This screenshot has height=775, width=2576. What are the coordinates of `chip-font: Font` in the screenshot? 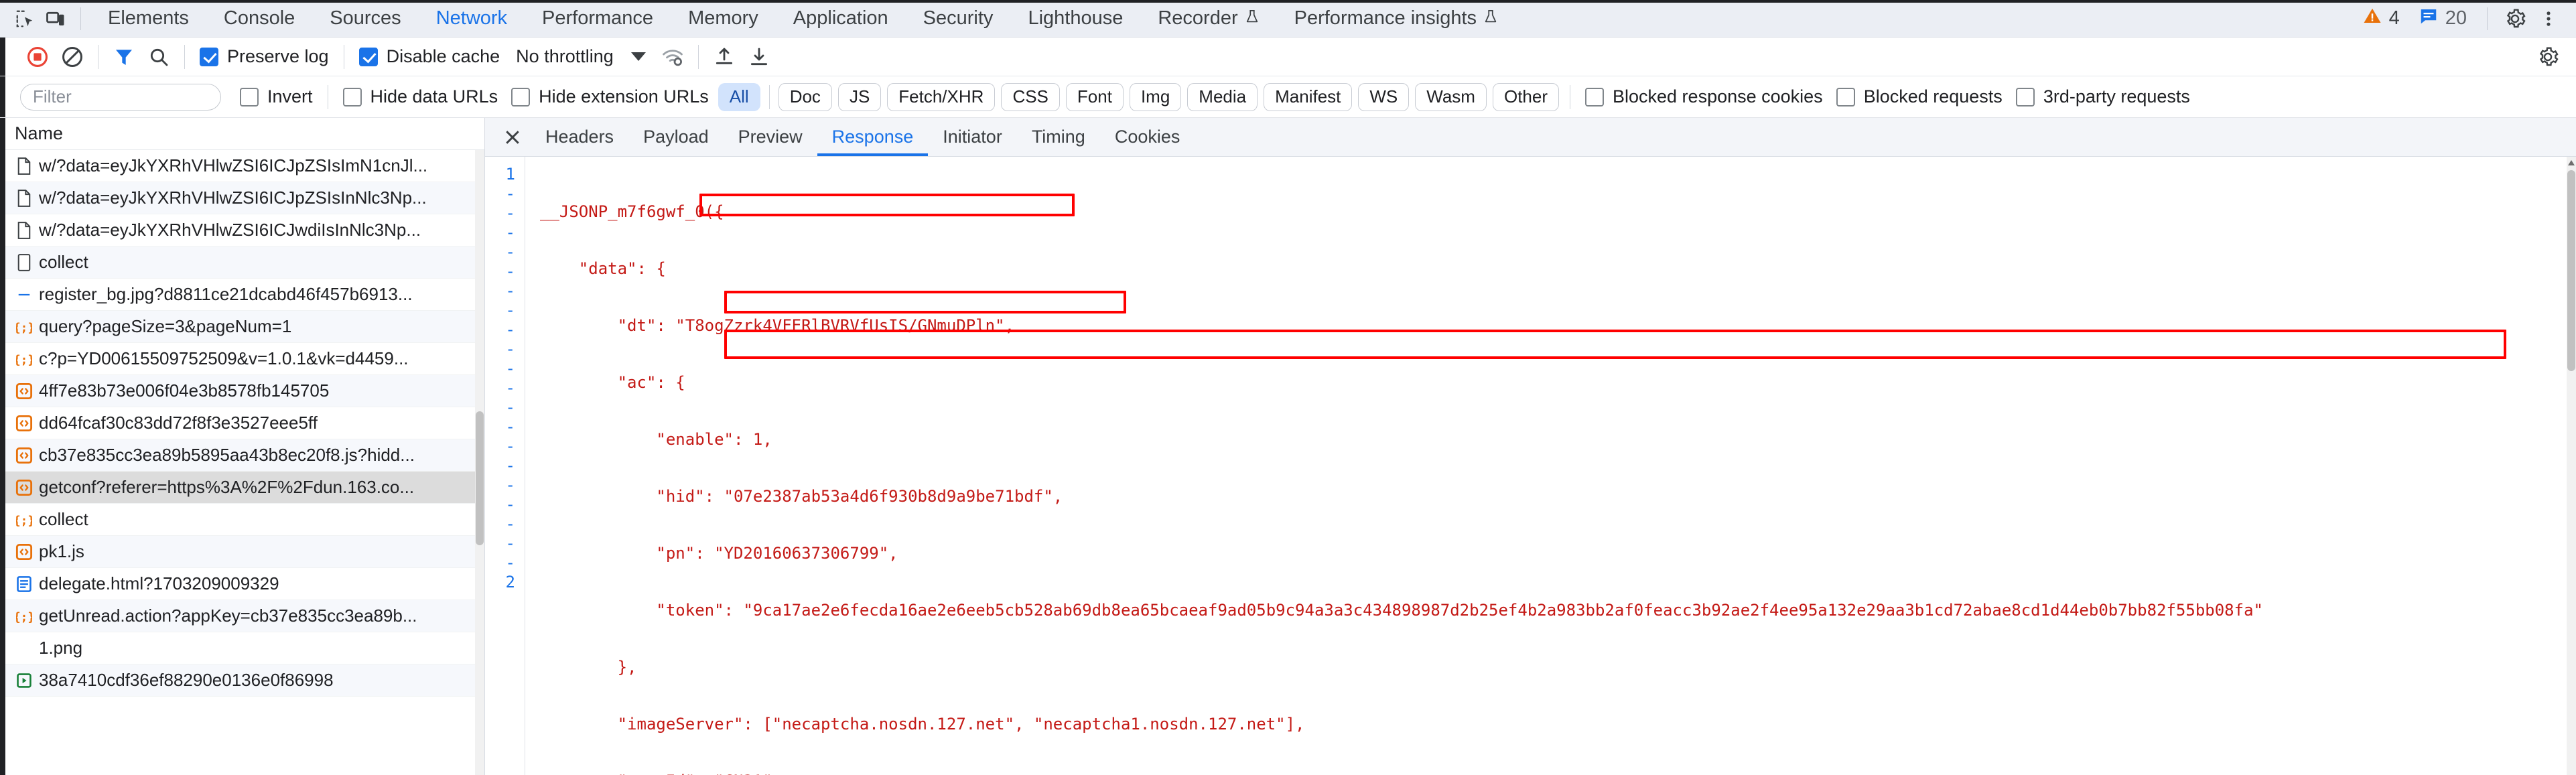 It's located at (1094, 96).